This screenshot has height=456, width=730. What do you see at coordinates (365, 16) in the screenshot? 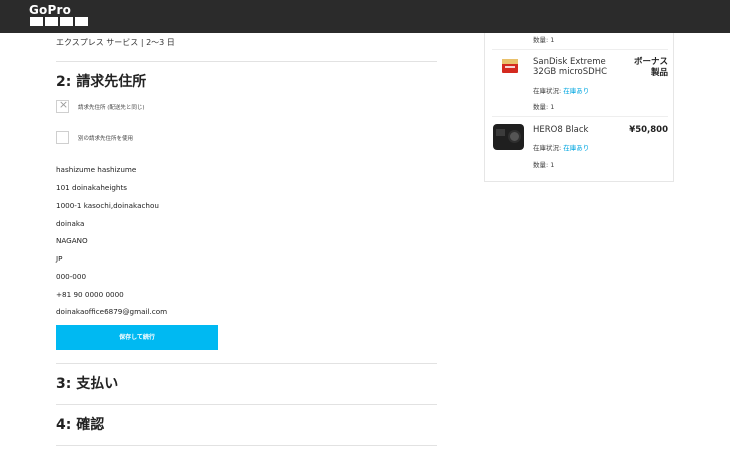
I see `top-navigation-bar: GoPro` at bounding box center [365, 16].